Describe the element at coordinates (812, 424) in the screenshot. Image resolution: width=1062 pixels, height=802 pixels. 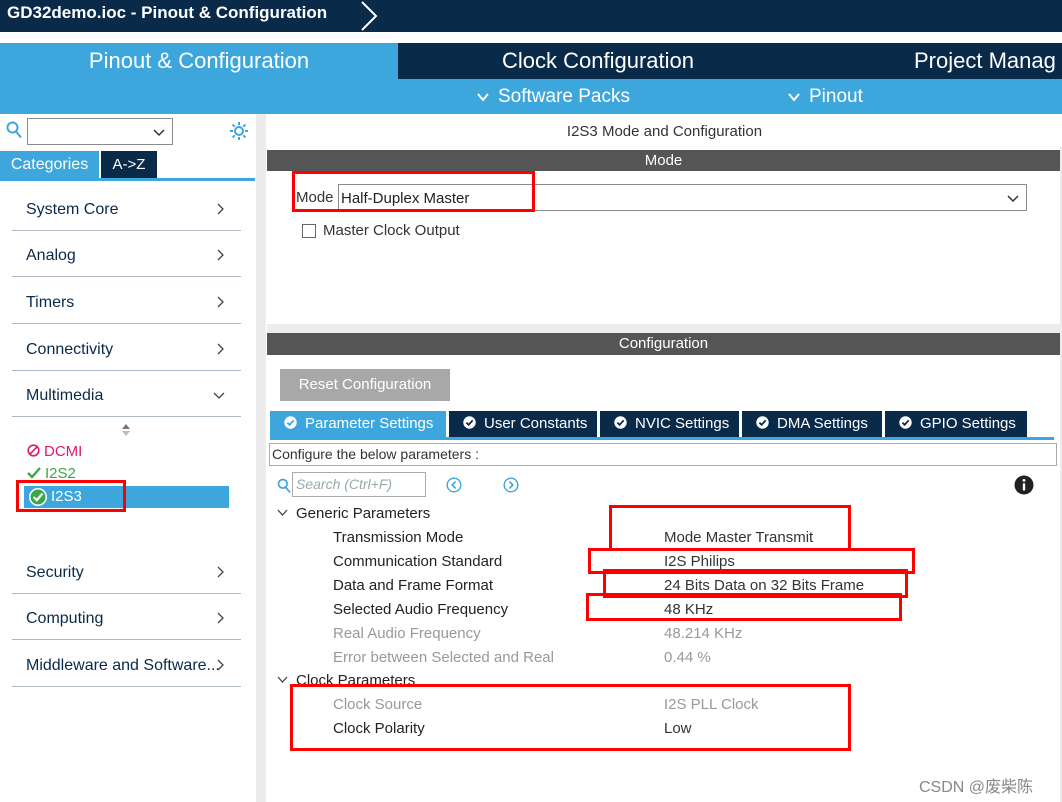
I see `tab-dma-settings: DMA Settings` at that location.